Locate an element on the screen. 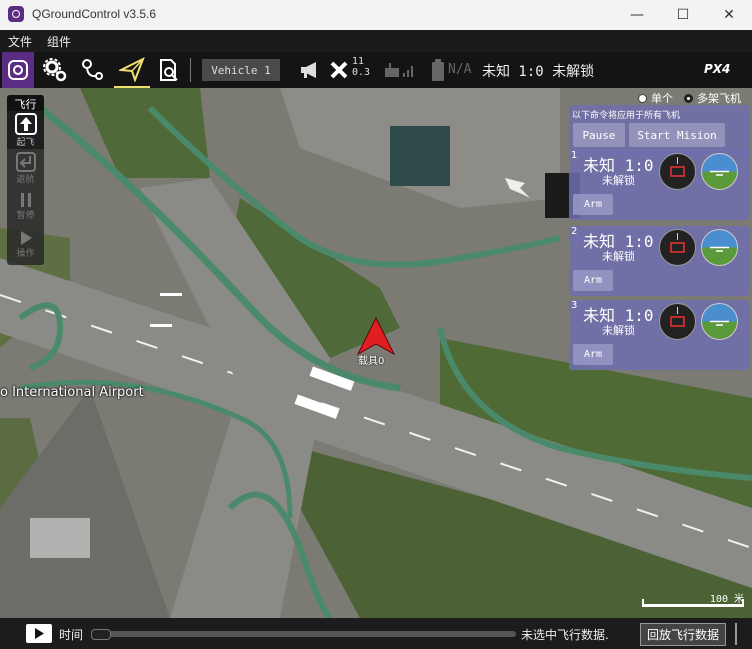 Image resolution: width=752 pixels, height=649 pixels. analyze-button is located at coordinates (169, 70).